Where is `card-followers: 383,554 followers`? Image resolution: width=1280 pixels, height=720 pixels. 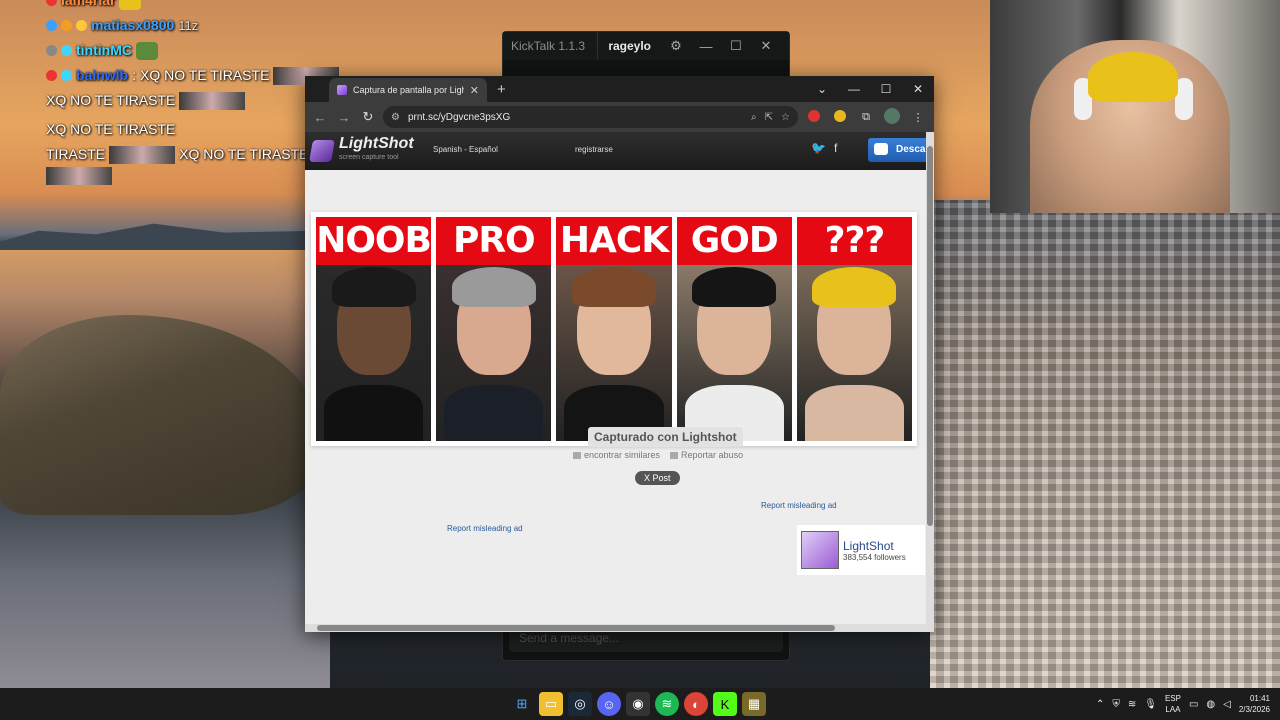
card-followers: 383,554 followers is located at coordinates (874, 557).